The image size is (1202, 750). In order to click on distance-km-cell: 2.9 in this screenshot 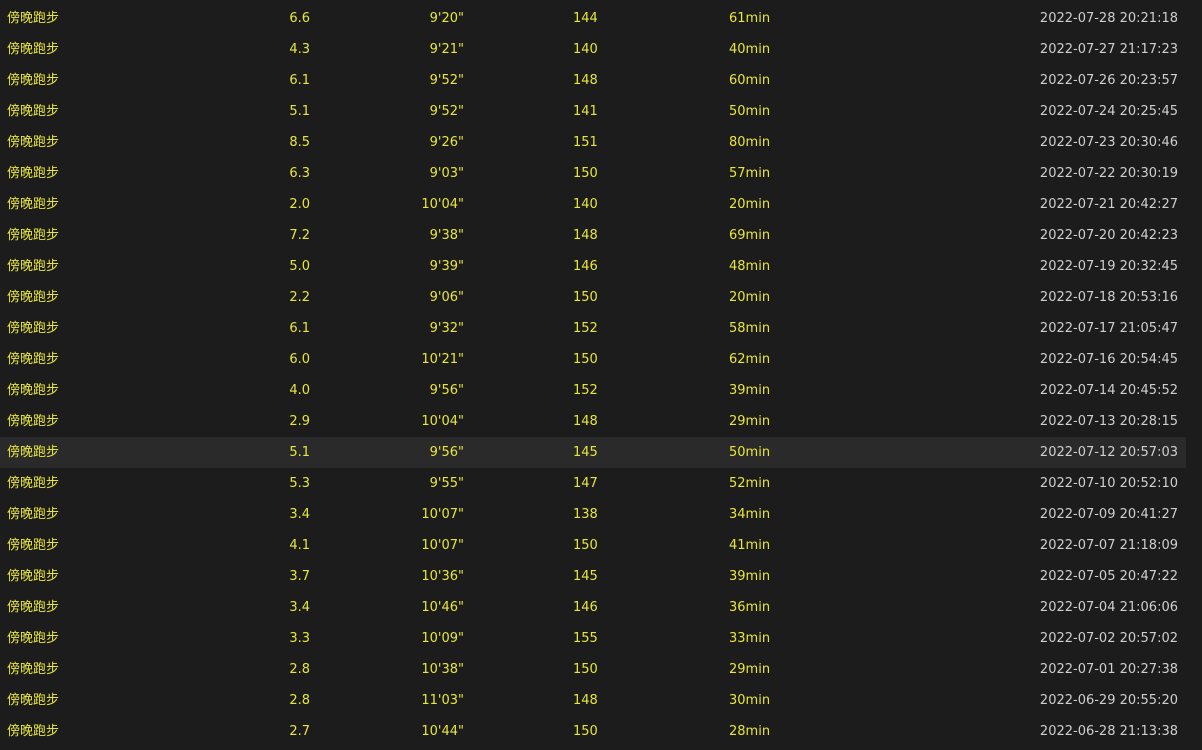, I will do `click(299, 421)`.